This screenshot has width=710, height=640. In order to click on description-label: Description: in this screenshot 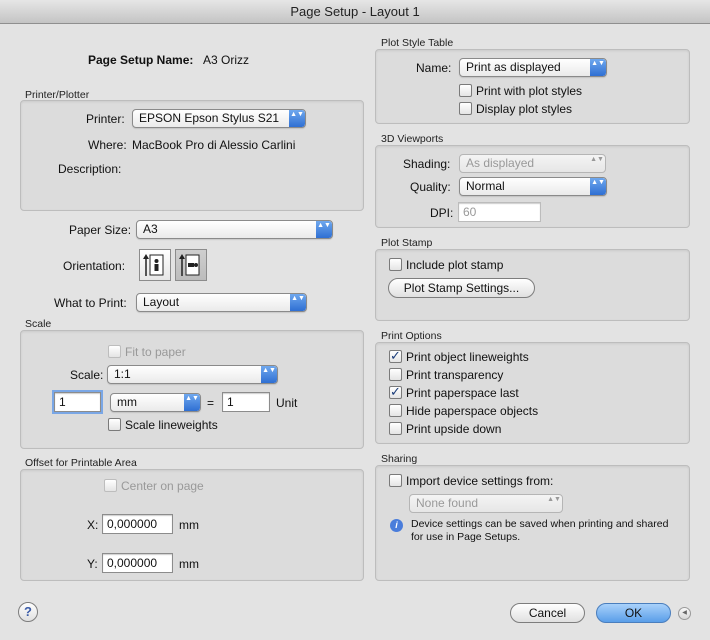, I will do `click(90, 169)`.